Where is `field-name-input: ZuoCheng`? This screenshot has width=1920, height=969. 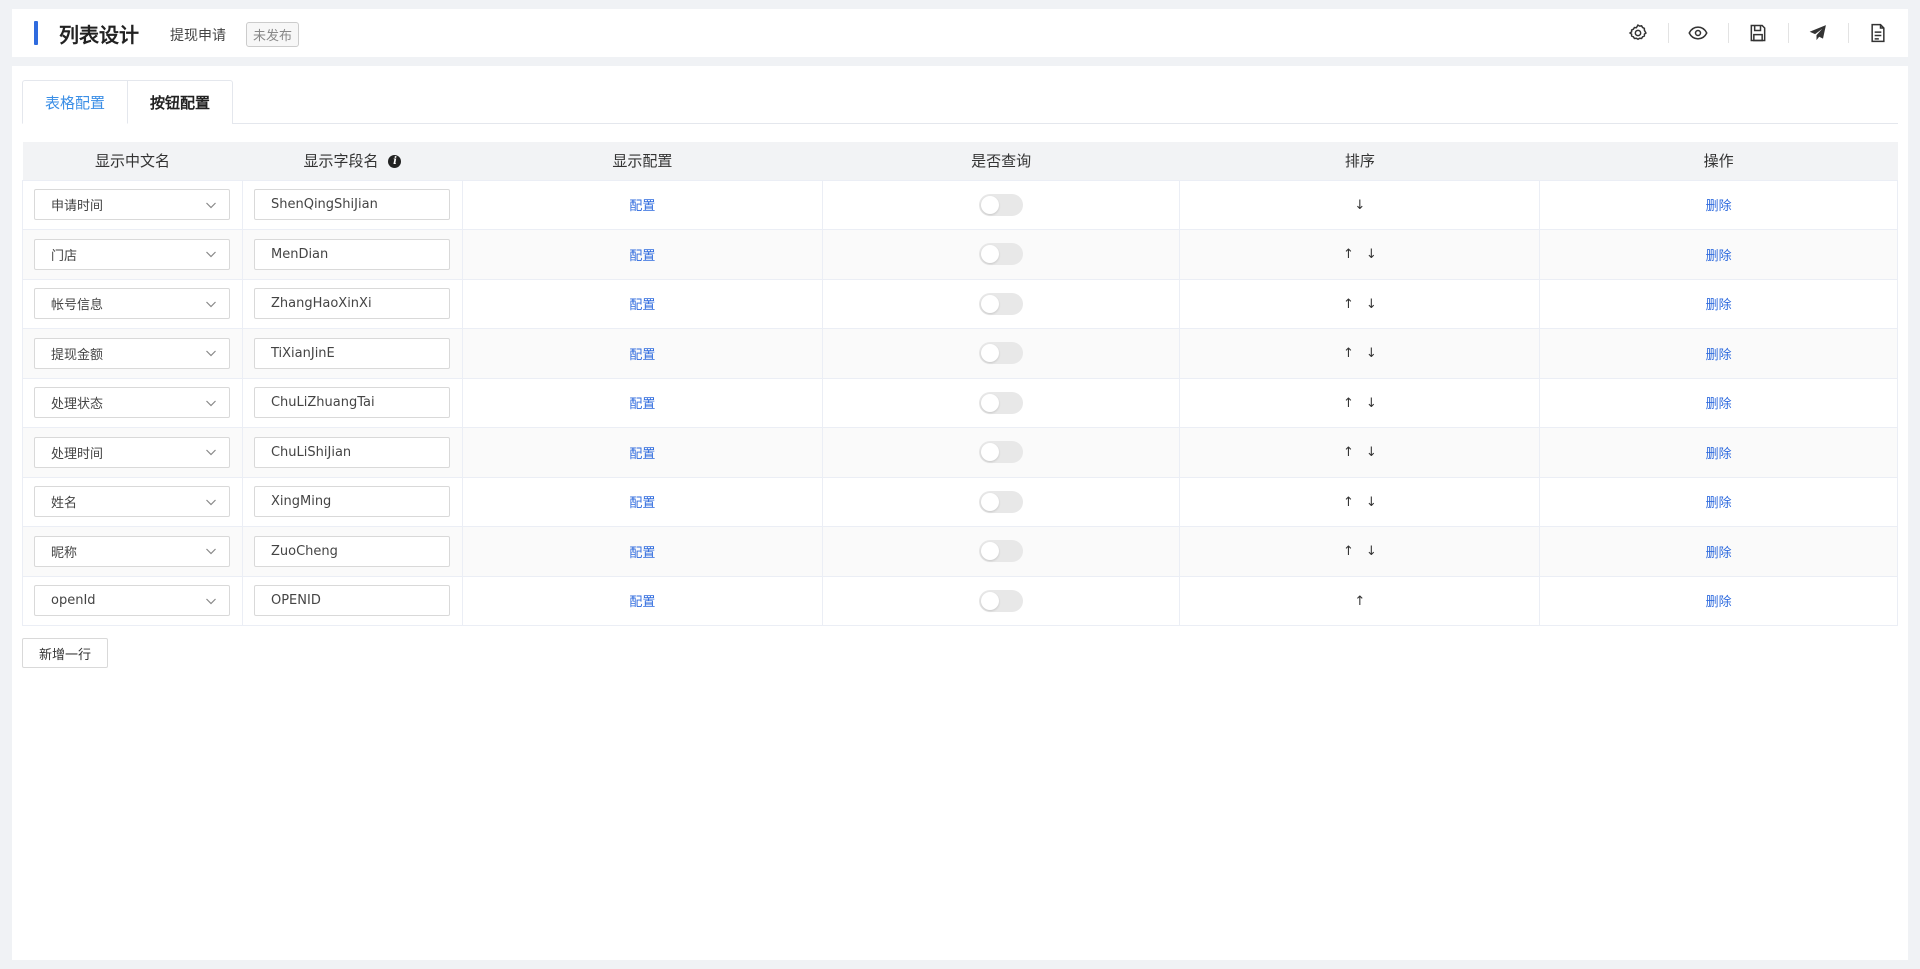 field-name-input: ZuoCheng is located at coordinates (351, 551).